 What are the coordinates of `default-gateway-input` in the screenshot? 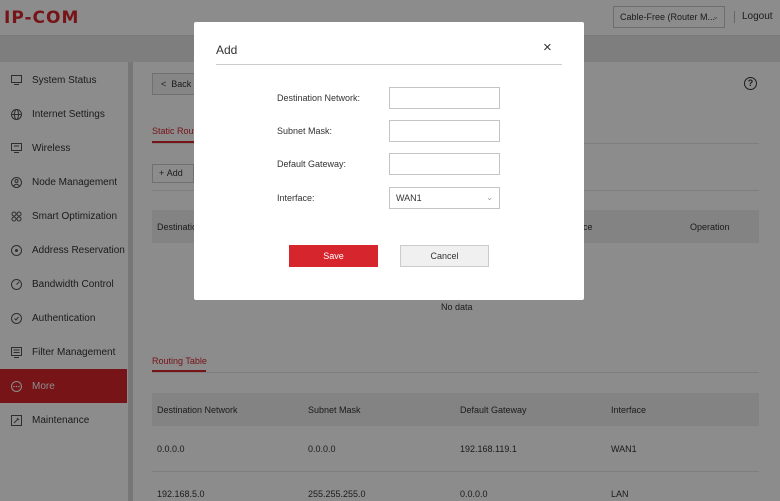 It's located at (444, 164).